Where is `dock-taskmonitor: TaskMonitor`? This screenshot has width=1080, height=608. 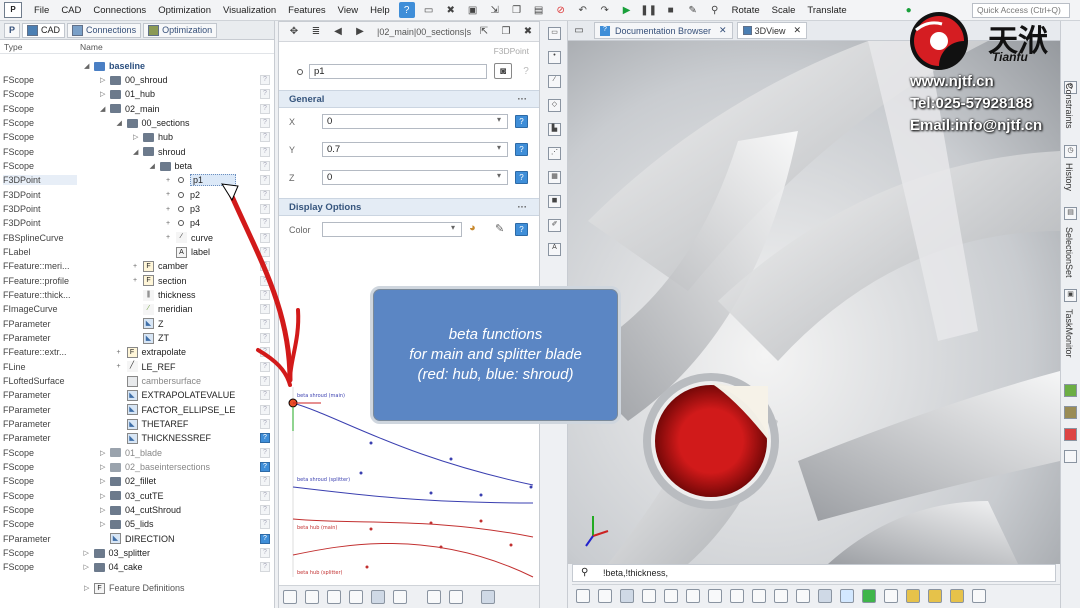
dock-taskmonitor: TaskMonitor is located at coordinates (1069, 333).